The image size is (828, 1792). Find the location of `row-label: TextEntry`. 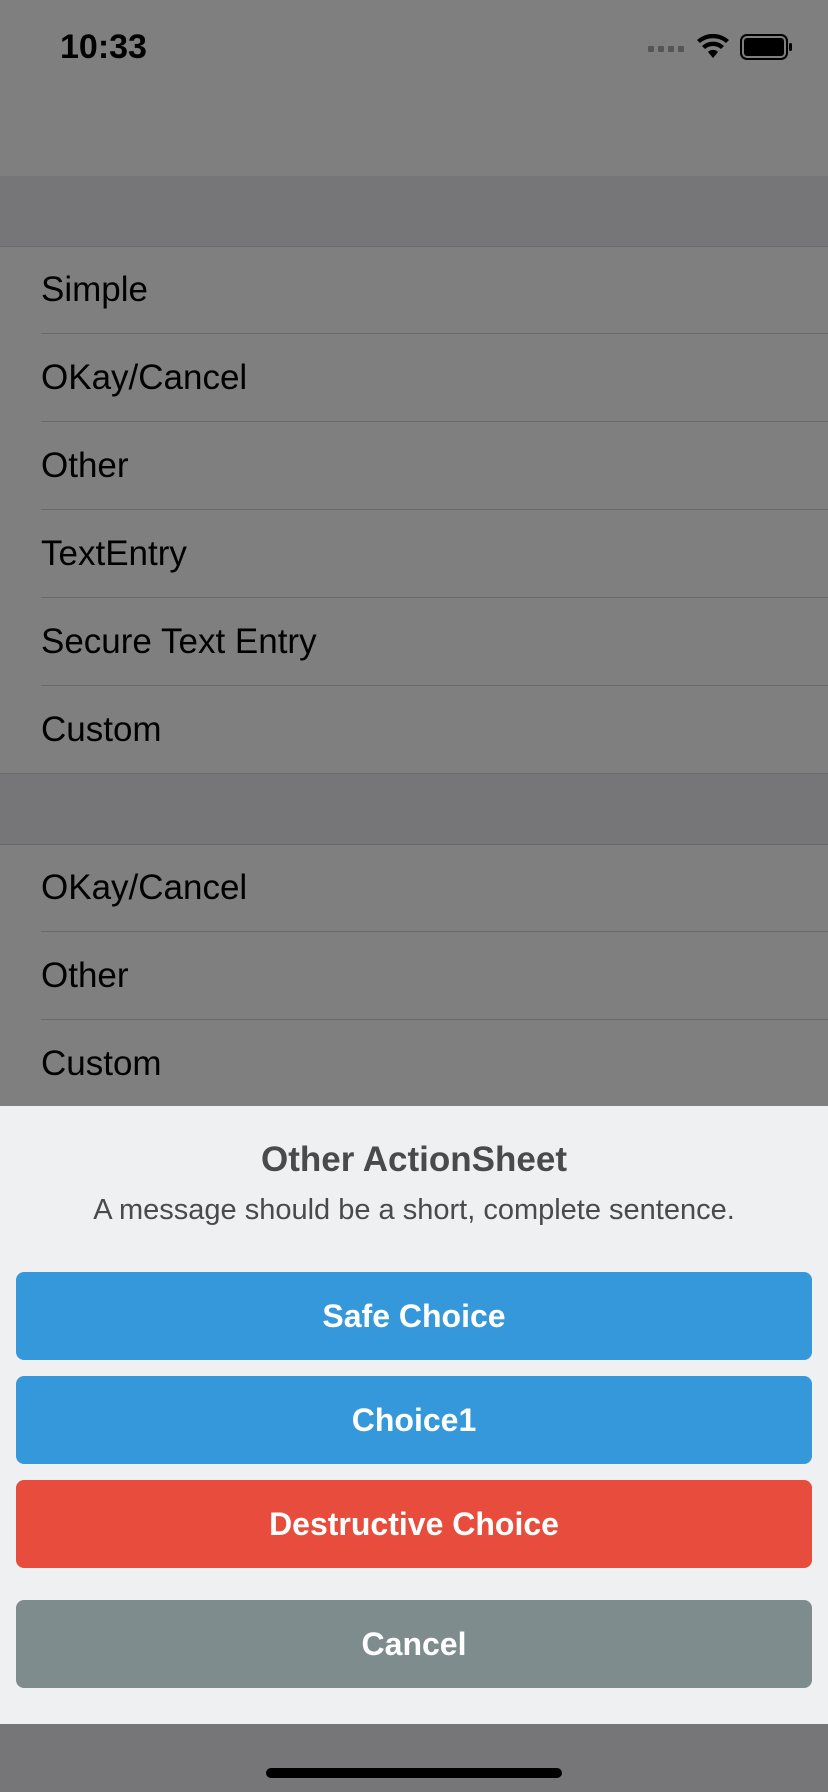

row-label: TextEntry is located at coordinates (114, 553).